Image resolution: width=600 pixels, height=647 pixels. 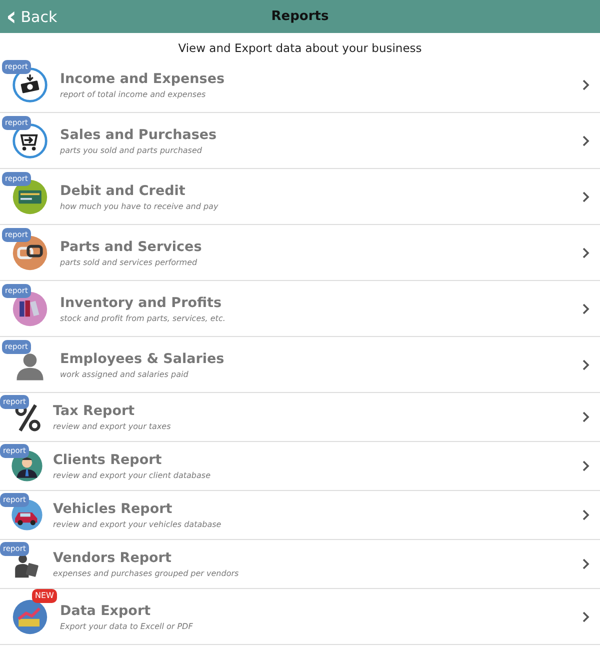 I want to click on item-description: review and export your taxes, so click(x=112, y=426).